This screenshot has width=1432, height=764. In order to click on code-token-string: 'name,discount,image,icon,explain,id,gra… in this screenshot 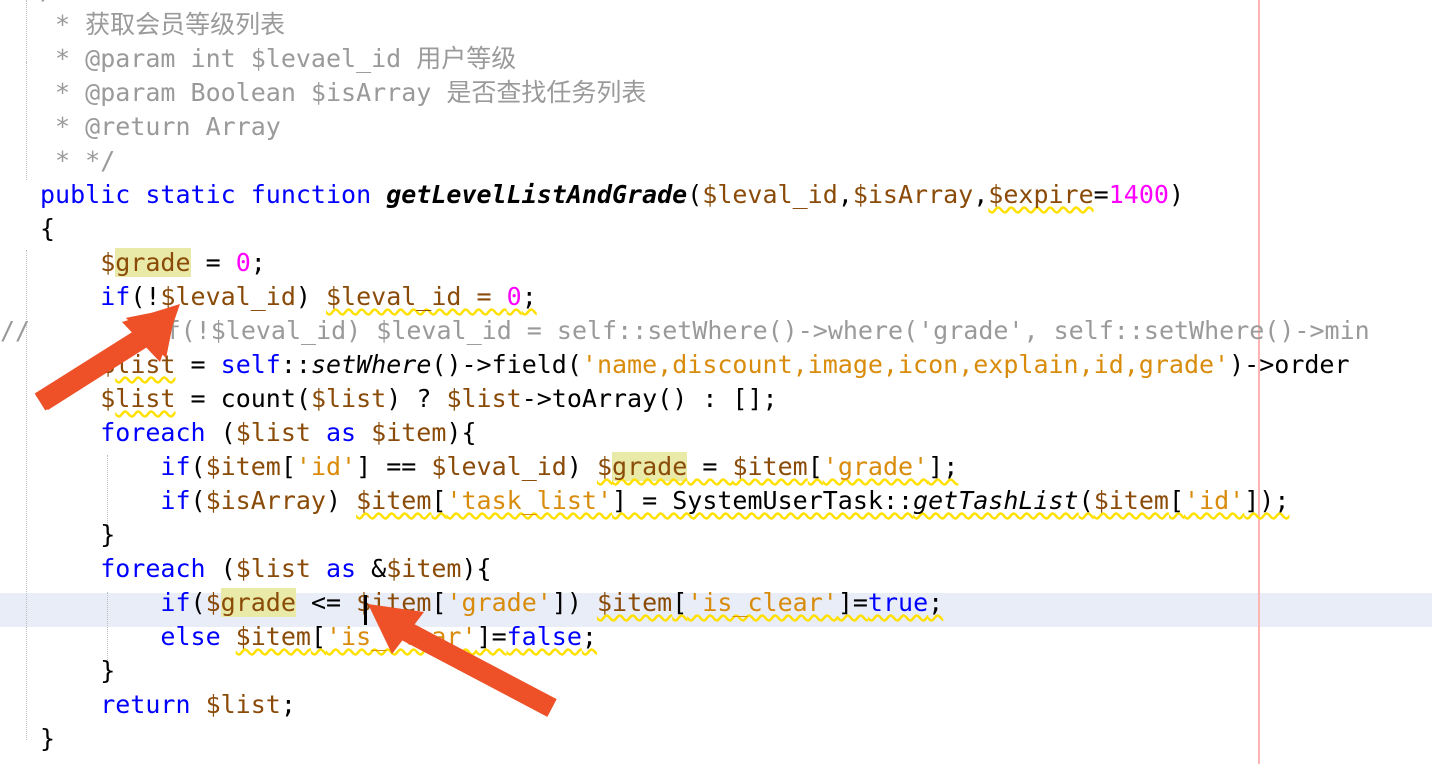, I will do `click(905, 364)`.